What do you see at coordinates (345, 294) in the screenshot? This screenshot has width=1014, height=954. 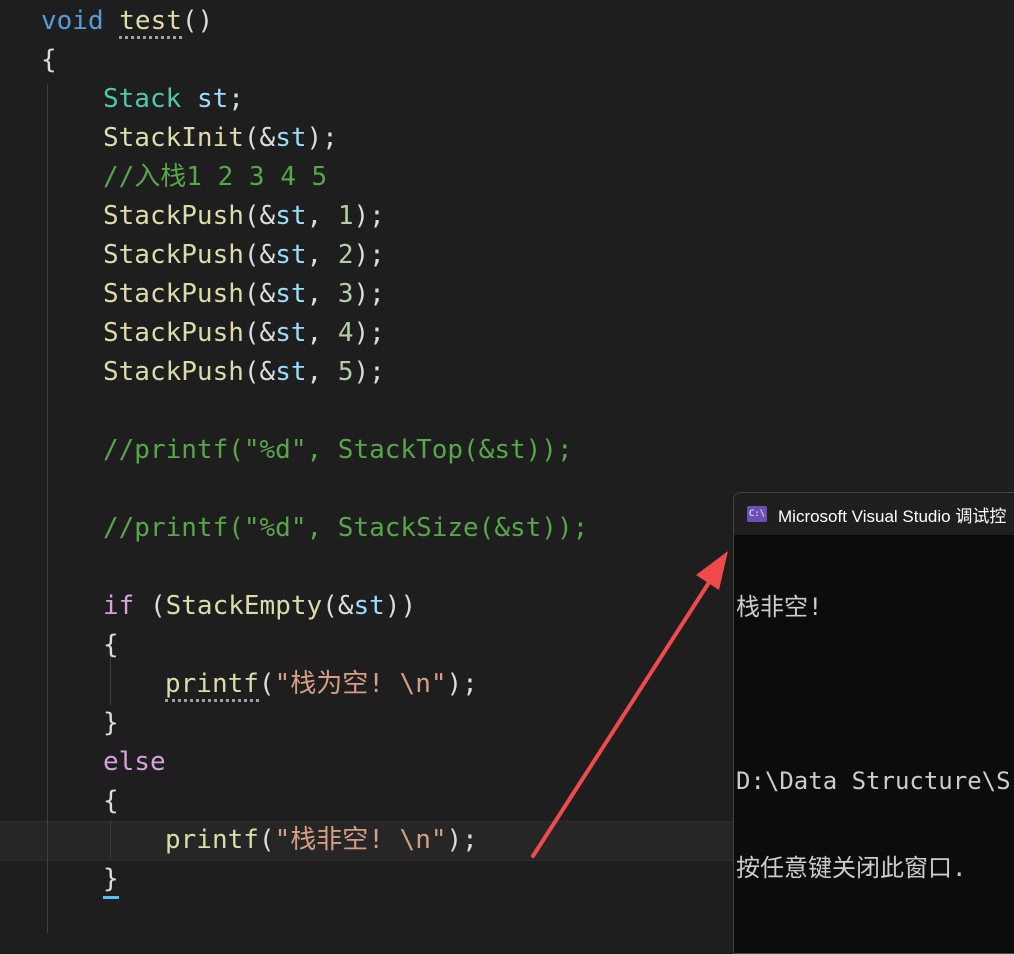 I see `number-literal: 3` at bounding box center [345, 294].